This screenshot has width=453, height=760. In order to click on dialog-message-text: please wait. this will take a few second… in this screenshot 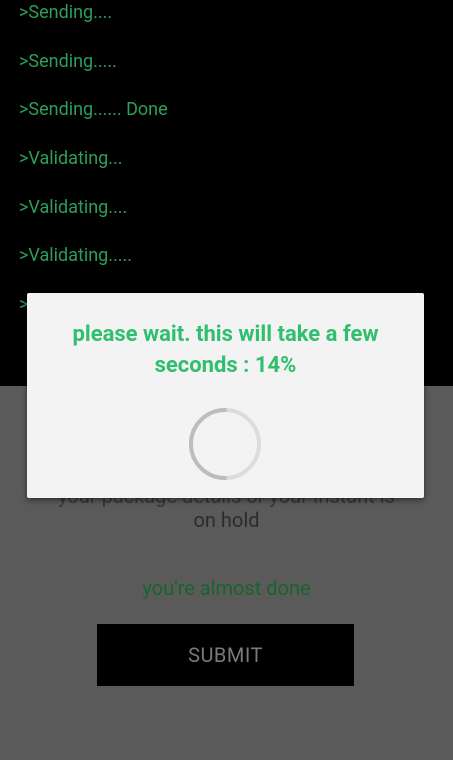, I will do `click(225, 350)`.